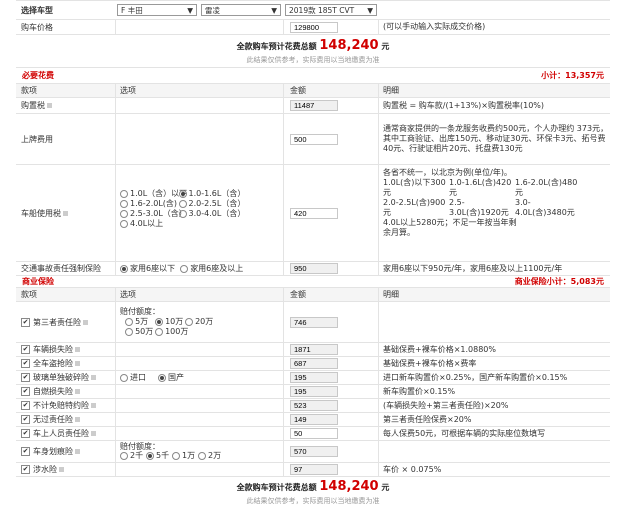  I want to click on no-fault-input, so click(314, 419).